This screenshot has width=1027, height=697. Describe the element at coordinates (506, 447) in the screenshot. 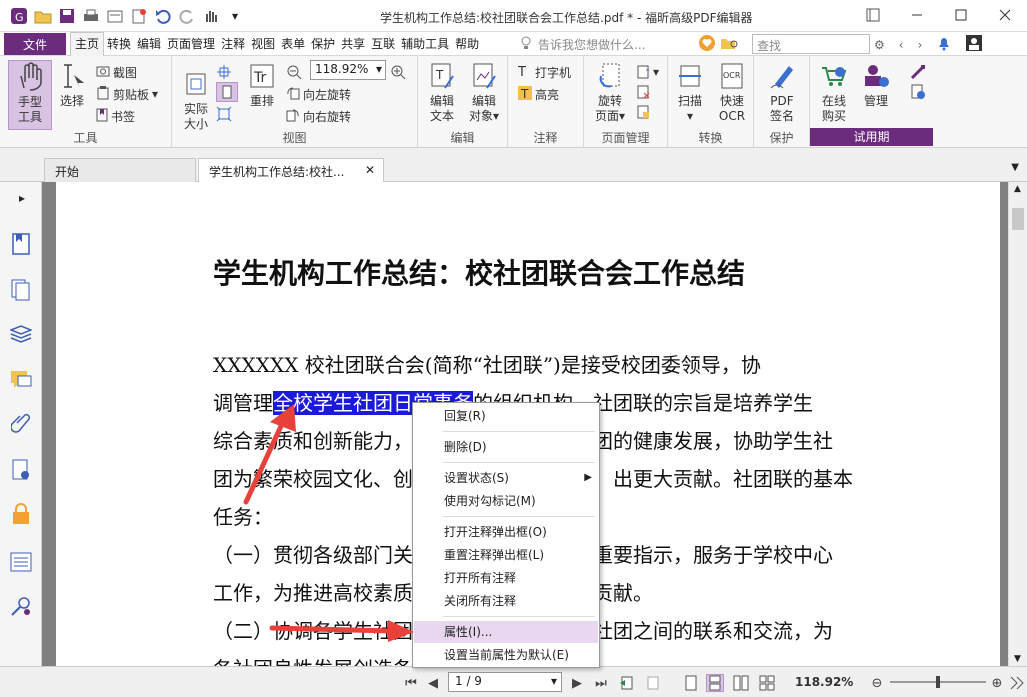

I see `menu-delete: 删除(D)` at that location.